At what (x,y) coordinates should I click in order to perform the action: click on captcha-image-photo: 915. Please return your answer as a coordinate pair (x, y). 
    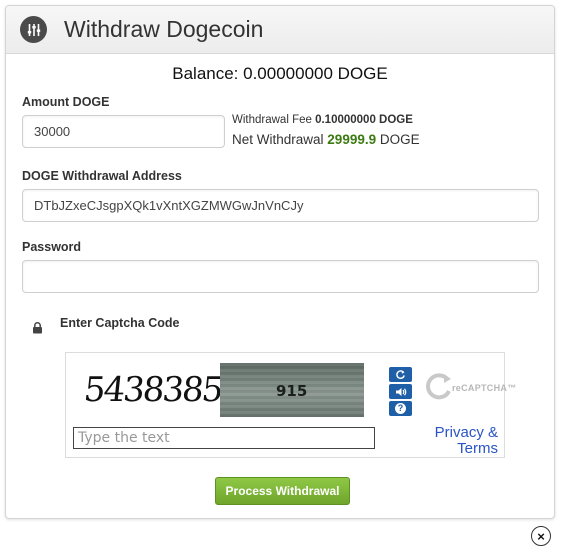
    Looking at the image, I should click on (292, 390).